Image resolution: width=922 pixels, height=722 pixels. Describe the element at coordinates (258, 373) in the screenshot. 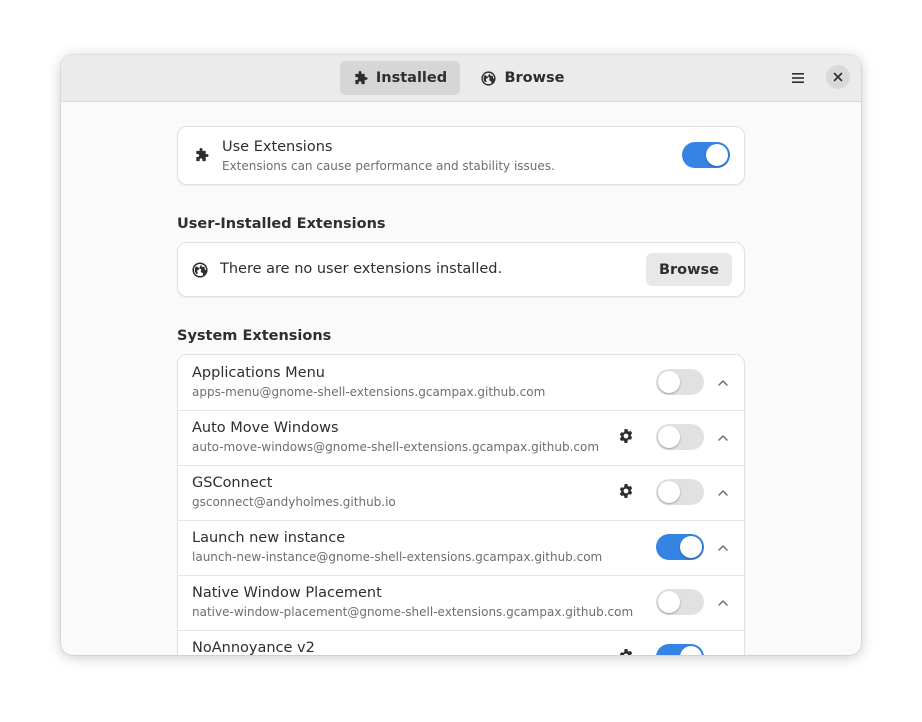

I see `extension-name: Applications Menu` at that location.